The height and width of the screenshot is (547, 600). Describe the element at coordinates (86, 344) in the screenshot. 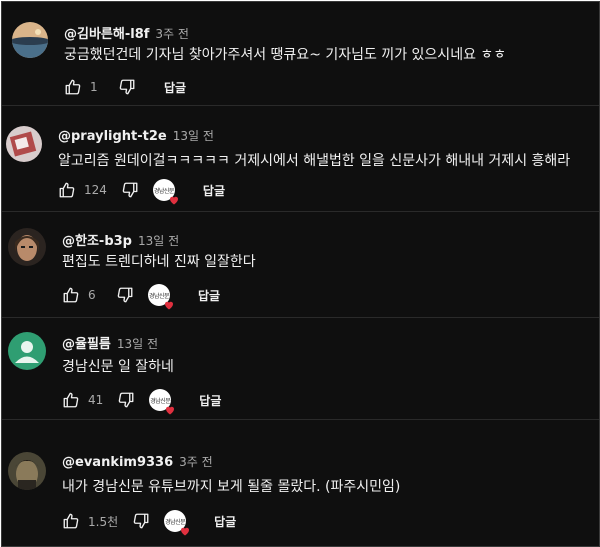

I see `author-handle: @율필름` at that location.